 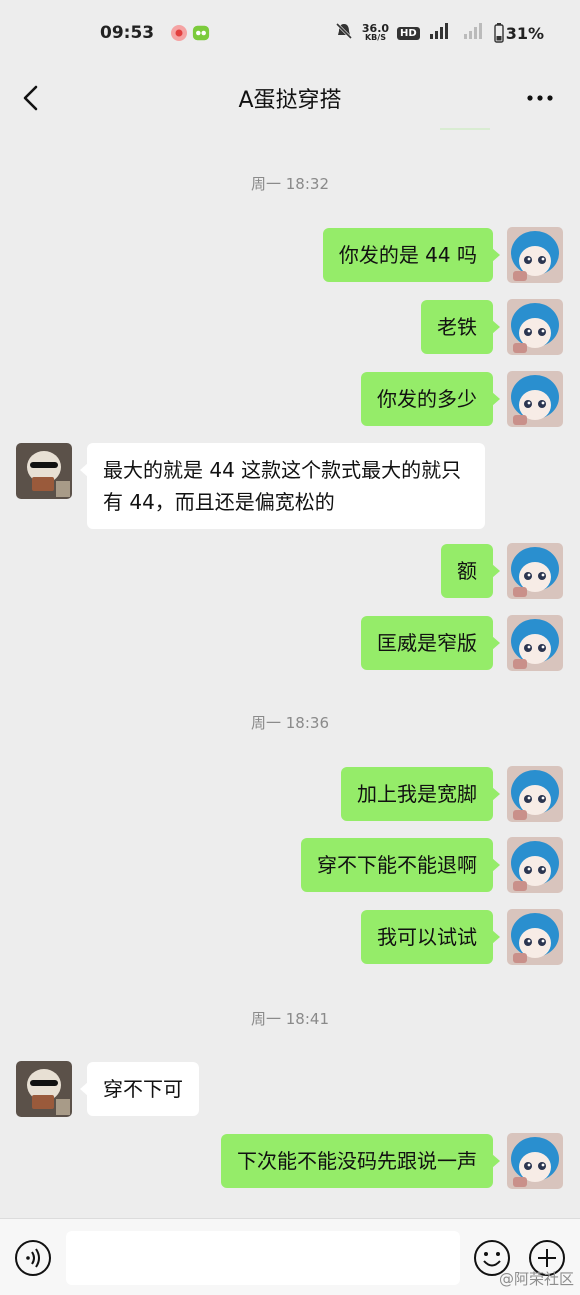 What do you see at coordinates (375, 32) in the screenshot?
I see `network-speed: 36.0 KB/S` at bounding box center [375, 32].